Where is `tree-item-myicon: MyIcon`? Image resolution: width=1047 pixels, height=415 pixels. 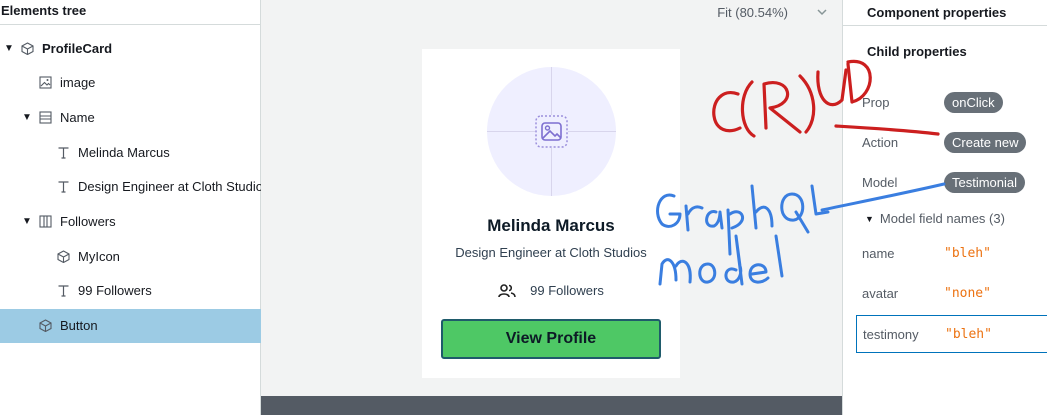 tree-item-myicon: MyIcon is located at coordinates (150, 256).